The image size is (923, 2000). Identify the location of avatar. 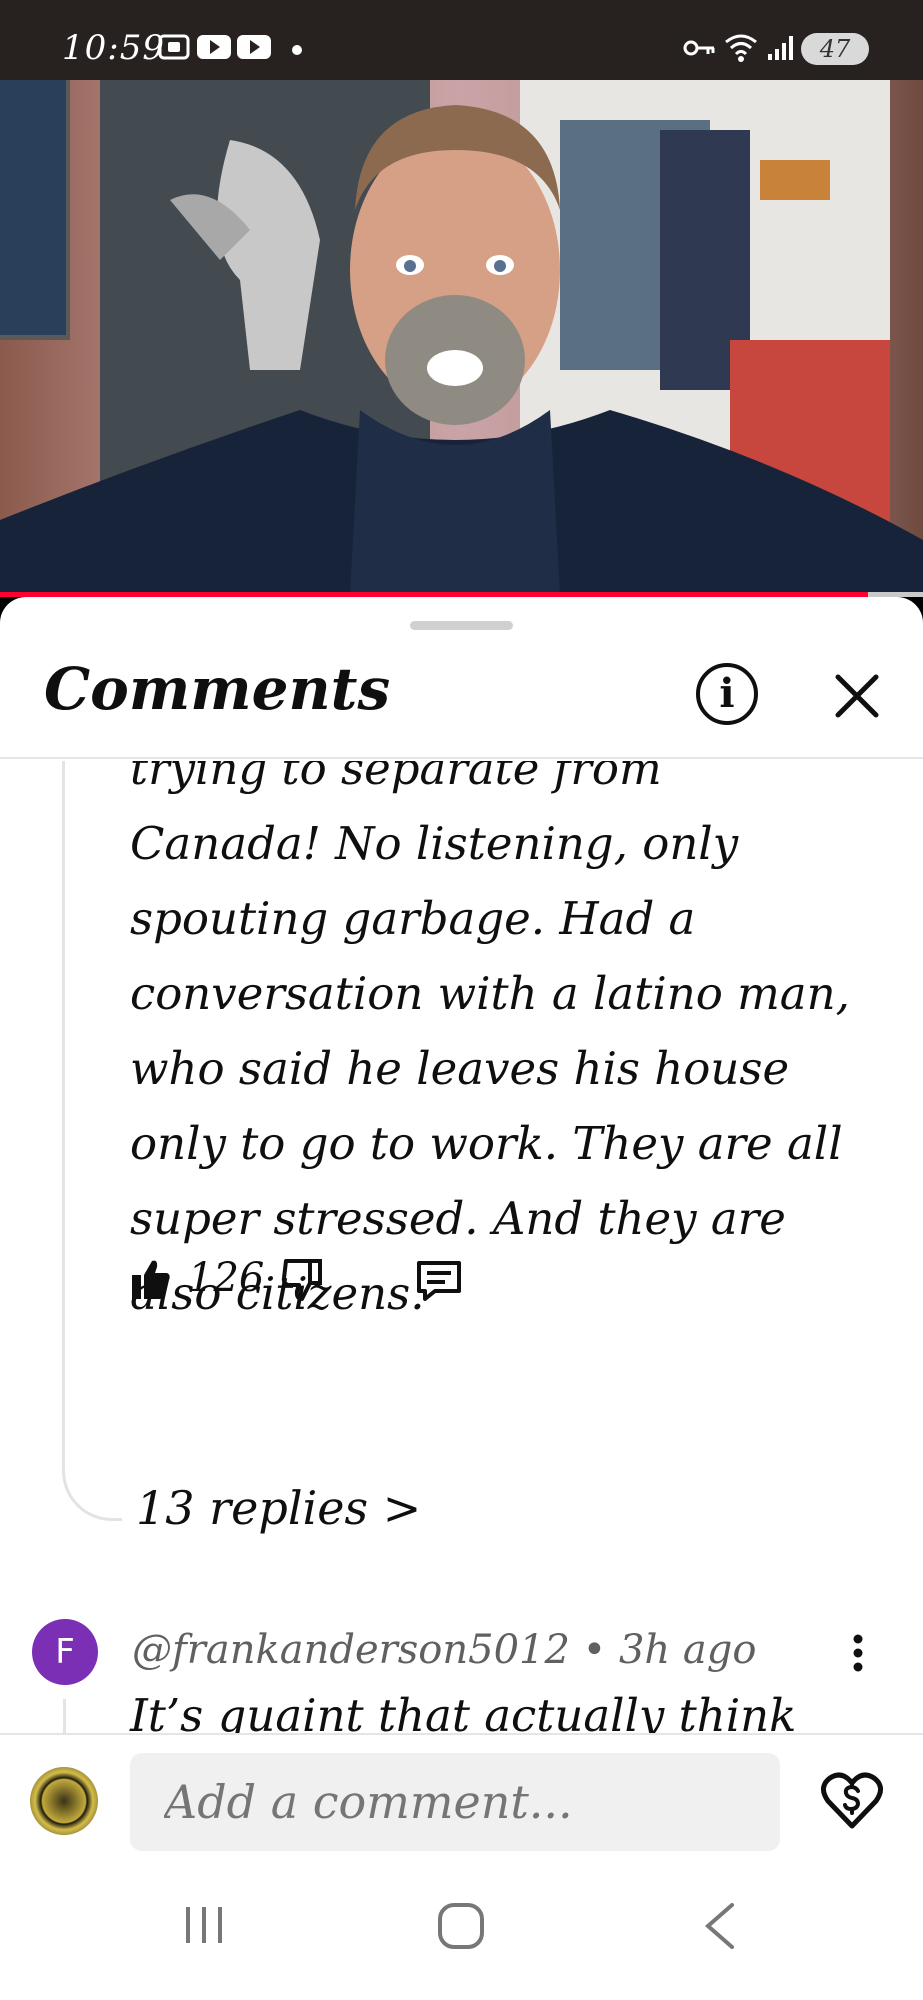
(64, 1801).